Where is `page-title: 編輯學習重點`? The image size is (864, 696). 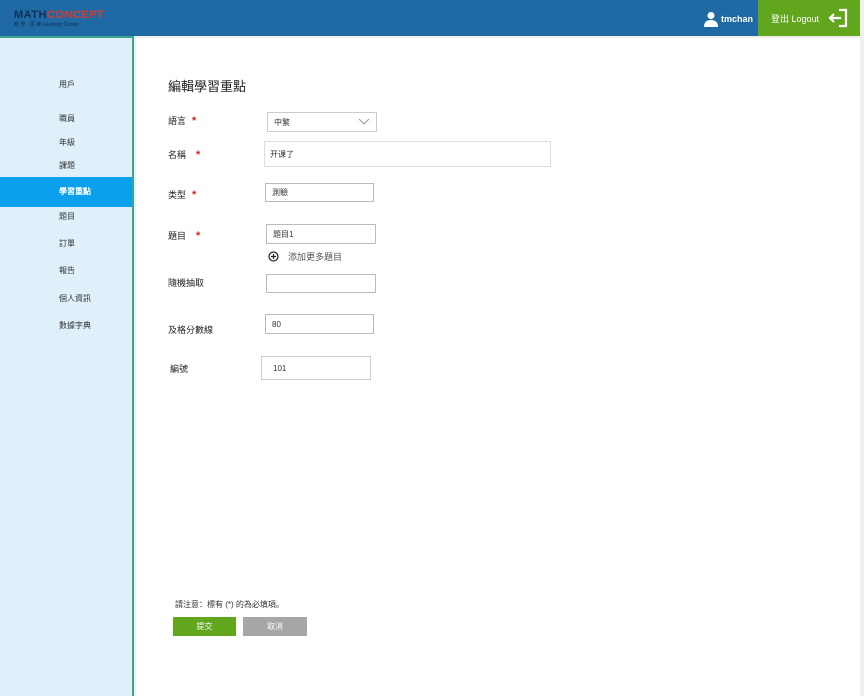
page-title: 編輯學習重點 is located at coordinates (207, 86).